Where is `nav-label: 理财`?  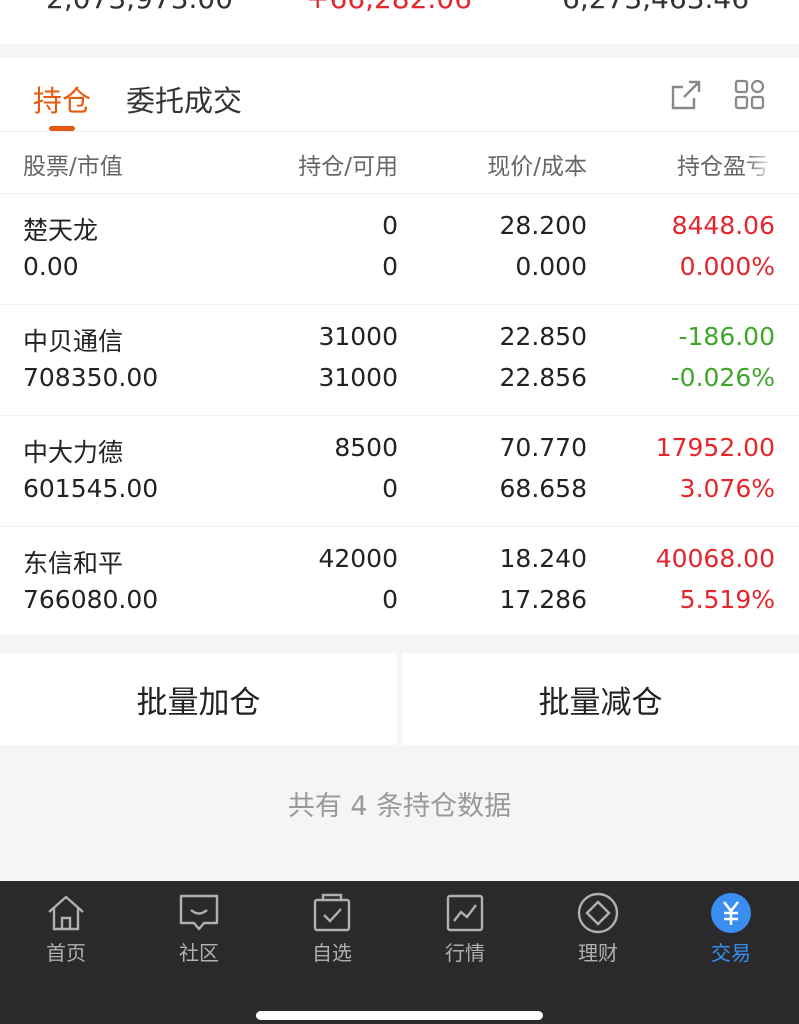 nav-label: 理财 is located at coordinates (598, 953).